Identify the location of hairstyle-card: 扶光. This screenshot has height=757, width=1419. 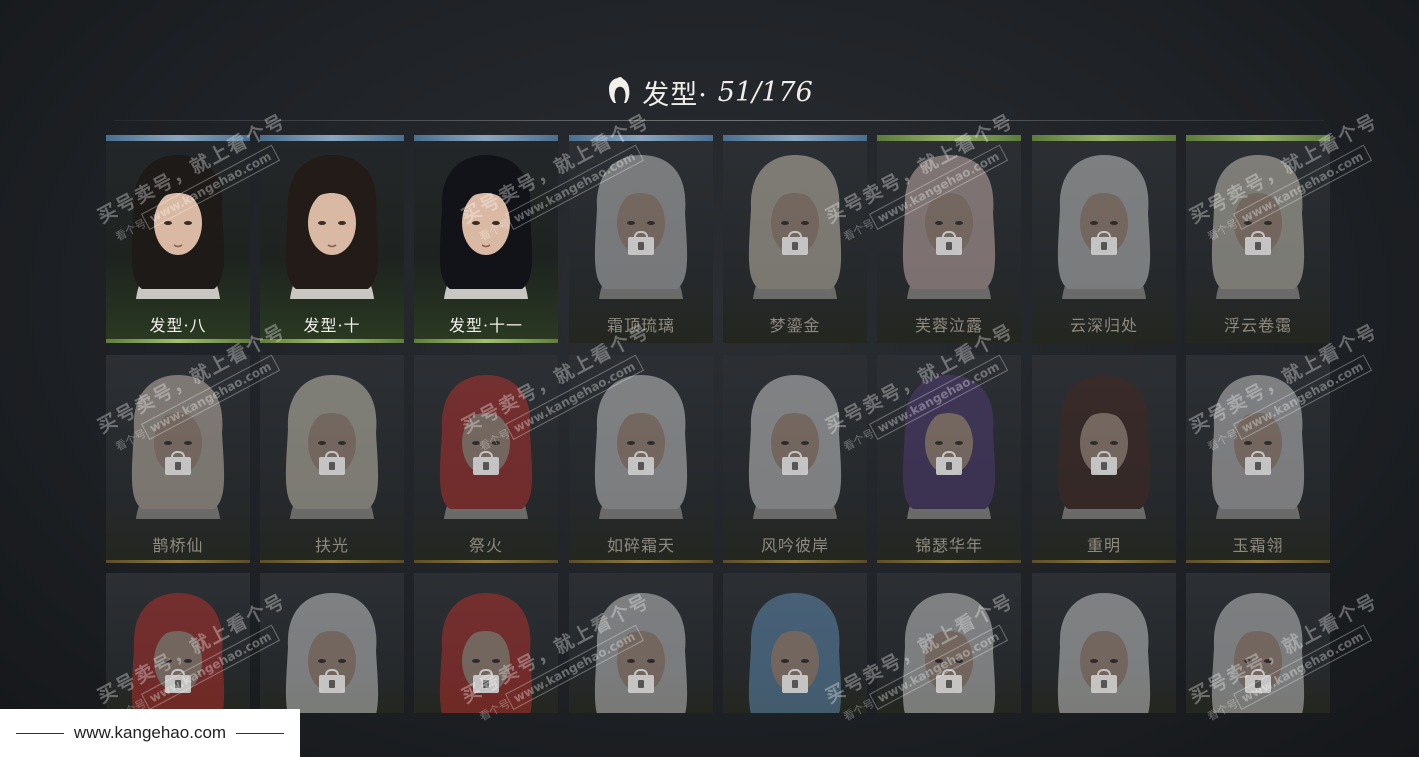
(332, 459).